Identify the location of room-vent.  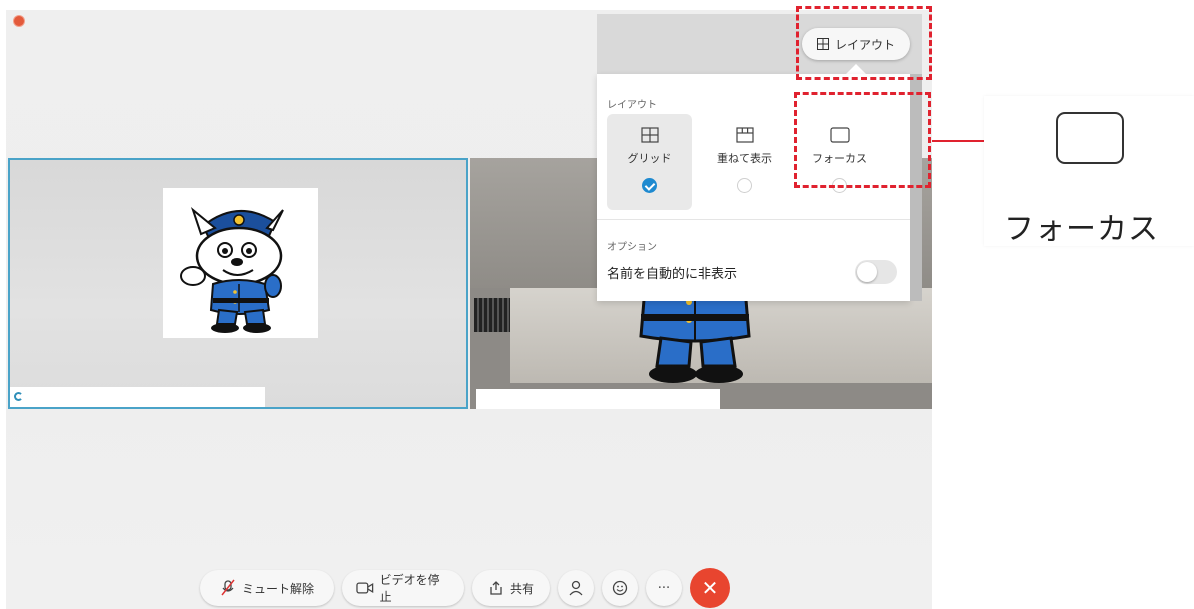
(492, 315).